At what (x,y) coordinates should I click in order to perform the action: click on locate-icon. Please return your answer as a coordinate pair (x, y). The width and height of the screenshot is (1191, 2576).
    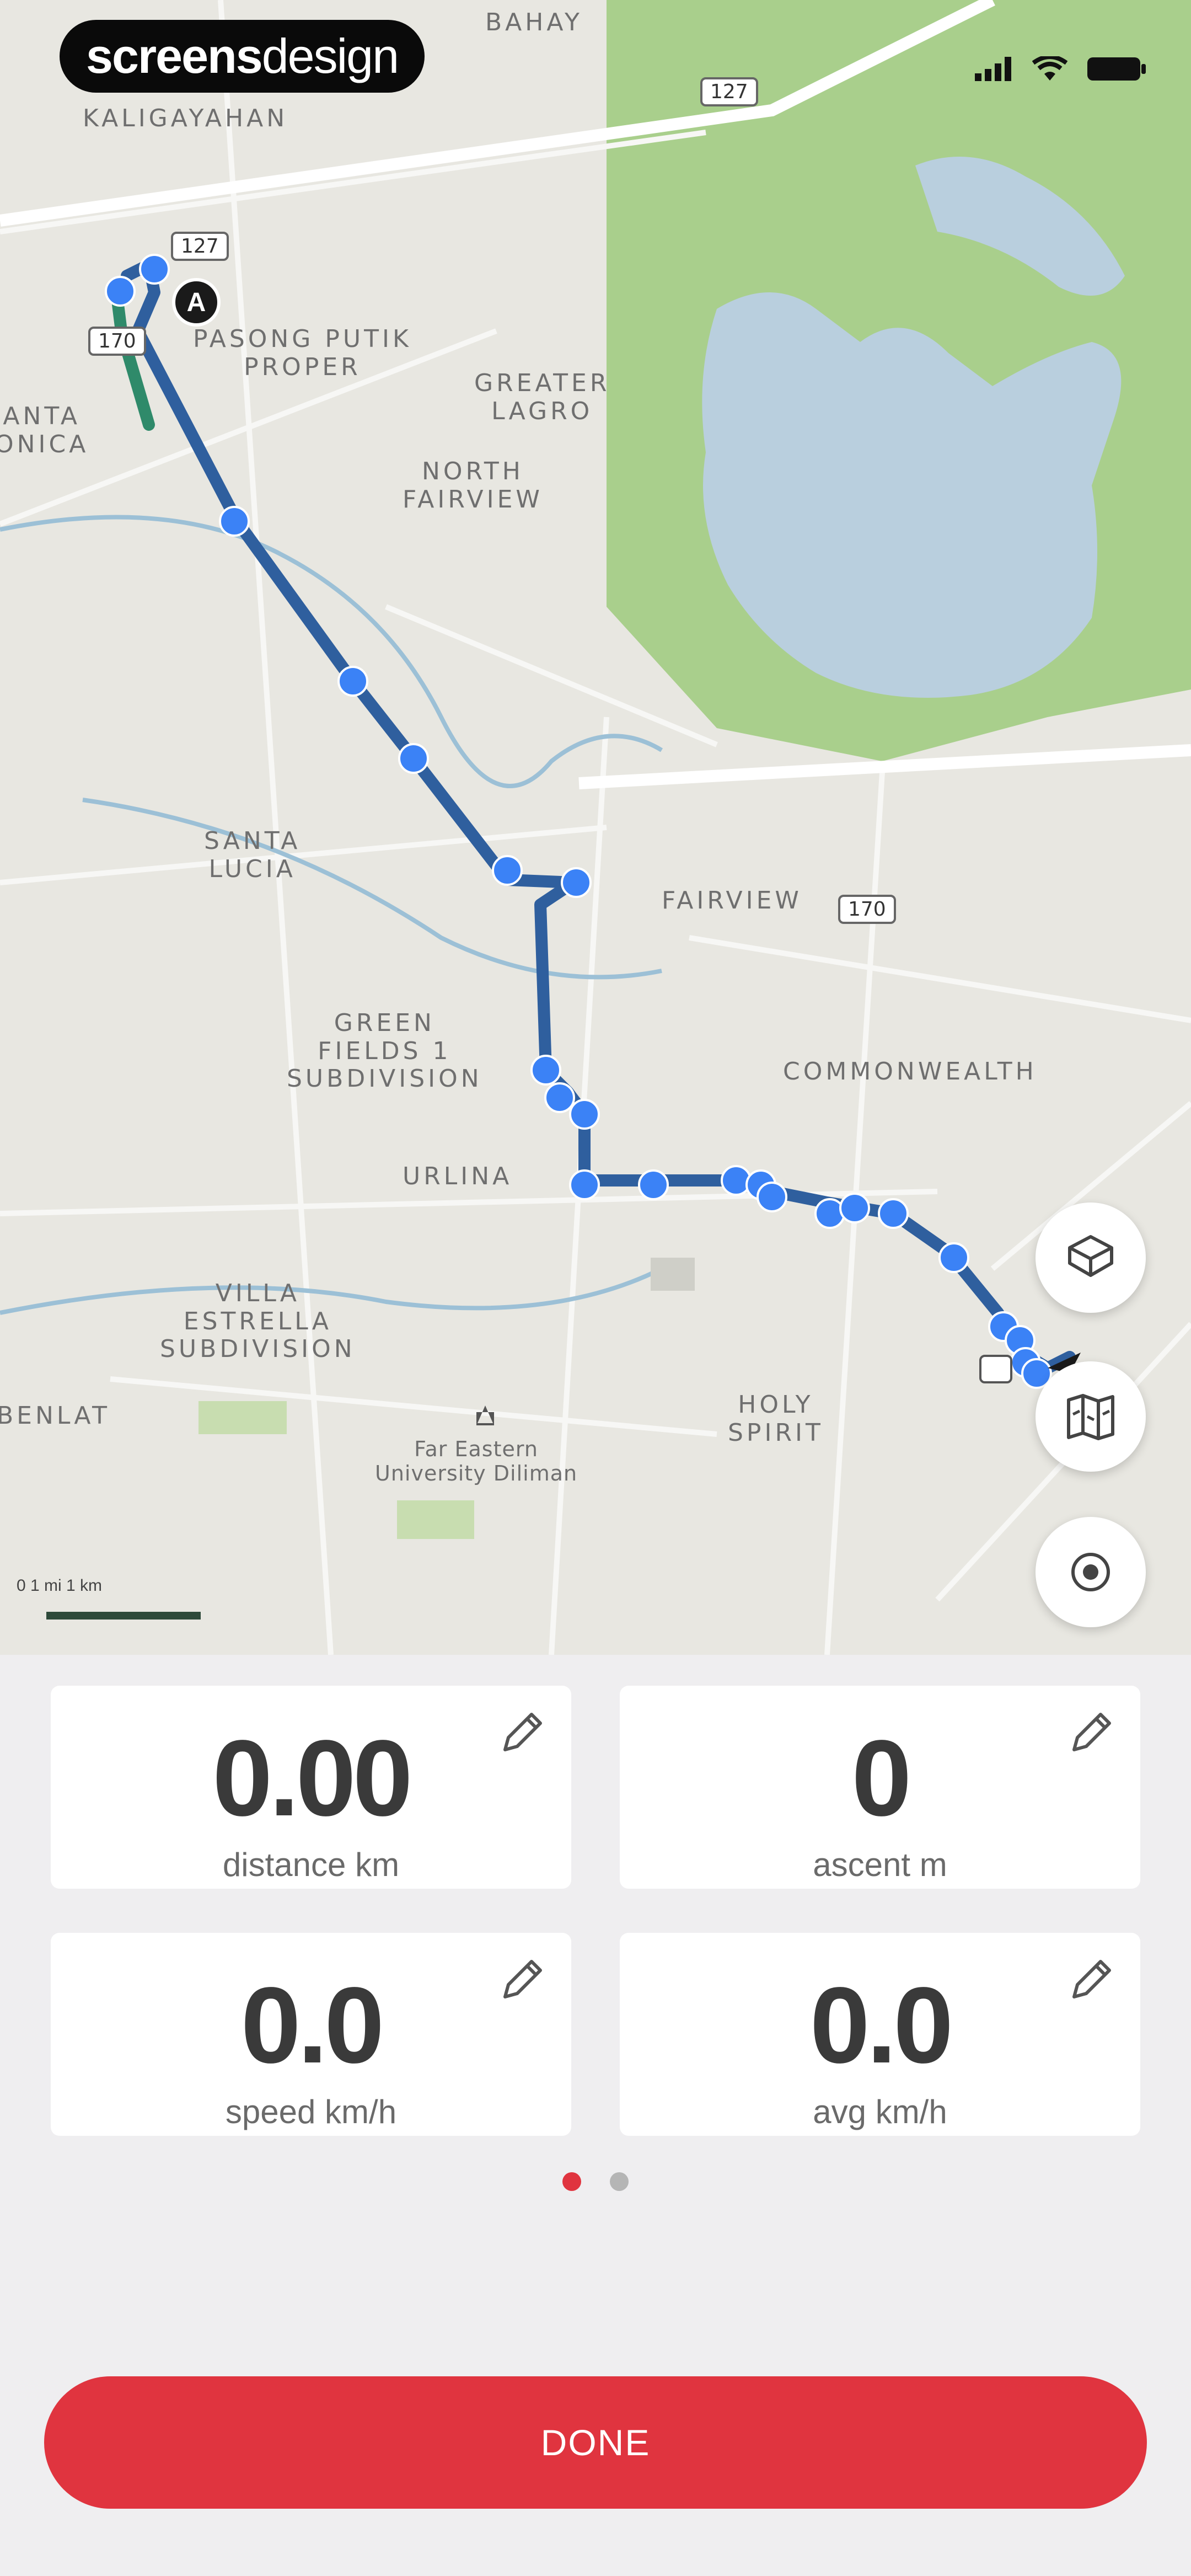
    Looking at the image, I should click on (1090, 1572).